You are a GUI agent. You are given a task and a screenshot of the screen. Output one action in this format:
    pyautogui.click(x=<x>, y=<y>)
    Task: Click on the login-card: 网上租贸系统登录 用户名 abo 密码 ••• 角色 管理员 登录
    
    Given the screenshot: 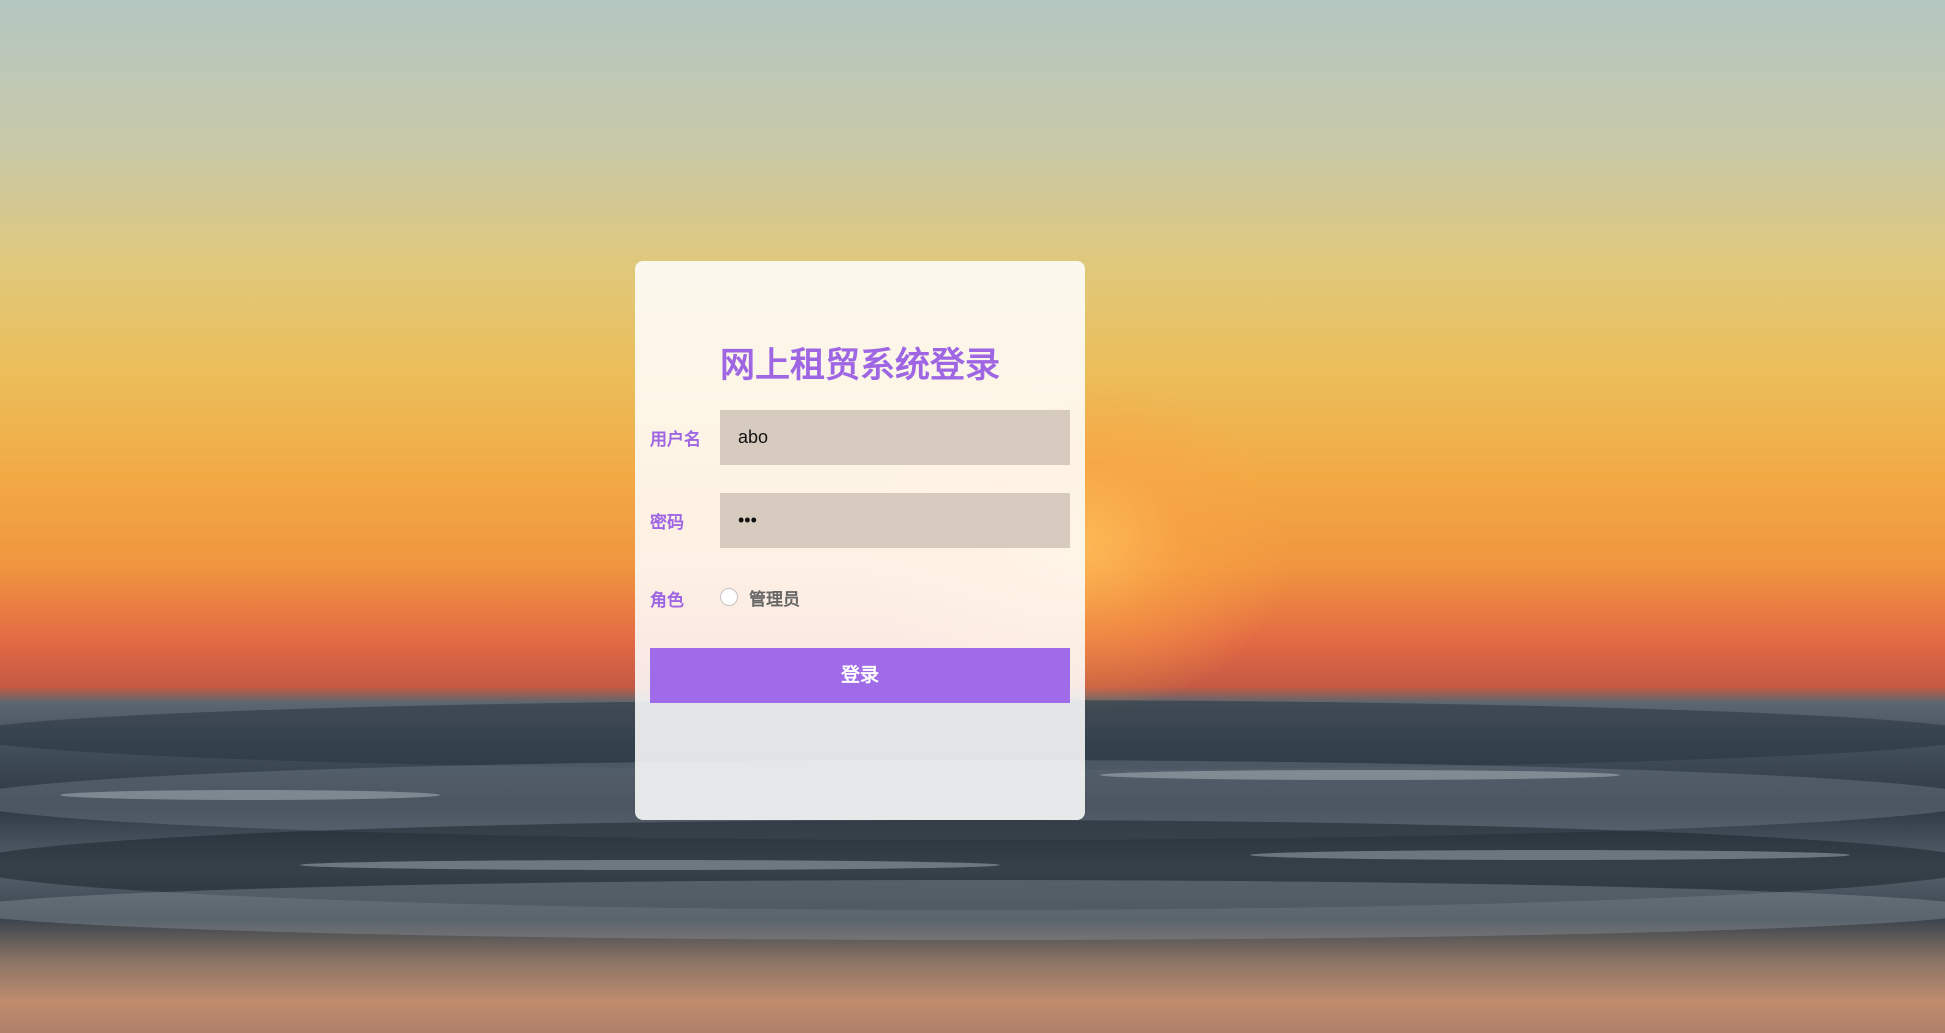 What is the action you would take?
    pyautogui.click(x=860, y=540)
    